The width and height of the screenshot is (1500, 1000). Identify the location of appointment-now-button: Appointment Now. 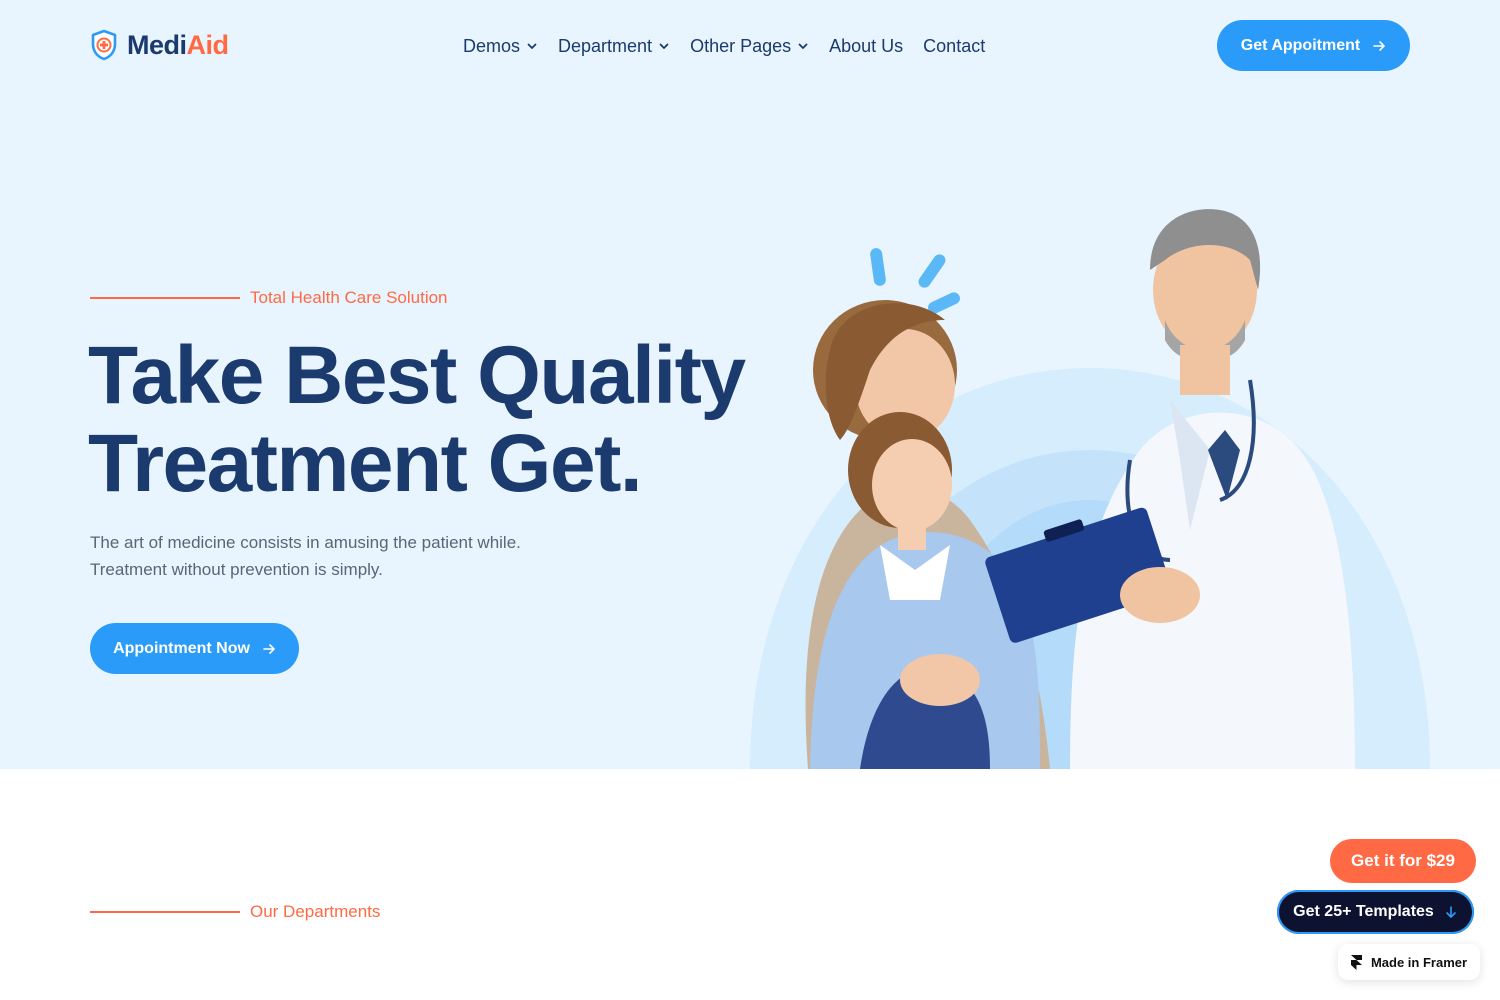
(194, 648).